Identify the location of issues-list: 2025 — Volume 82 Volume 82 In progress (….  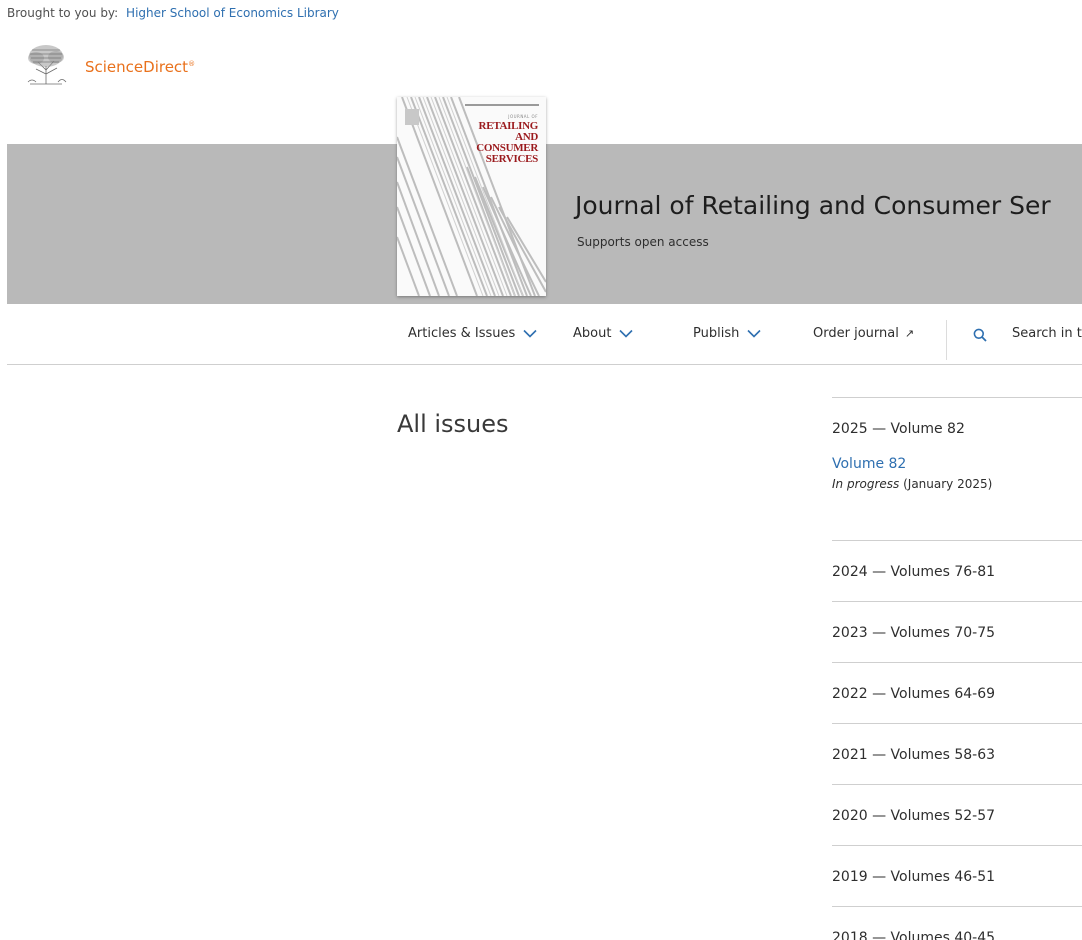
(957, 668).